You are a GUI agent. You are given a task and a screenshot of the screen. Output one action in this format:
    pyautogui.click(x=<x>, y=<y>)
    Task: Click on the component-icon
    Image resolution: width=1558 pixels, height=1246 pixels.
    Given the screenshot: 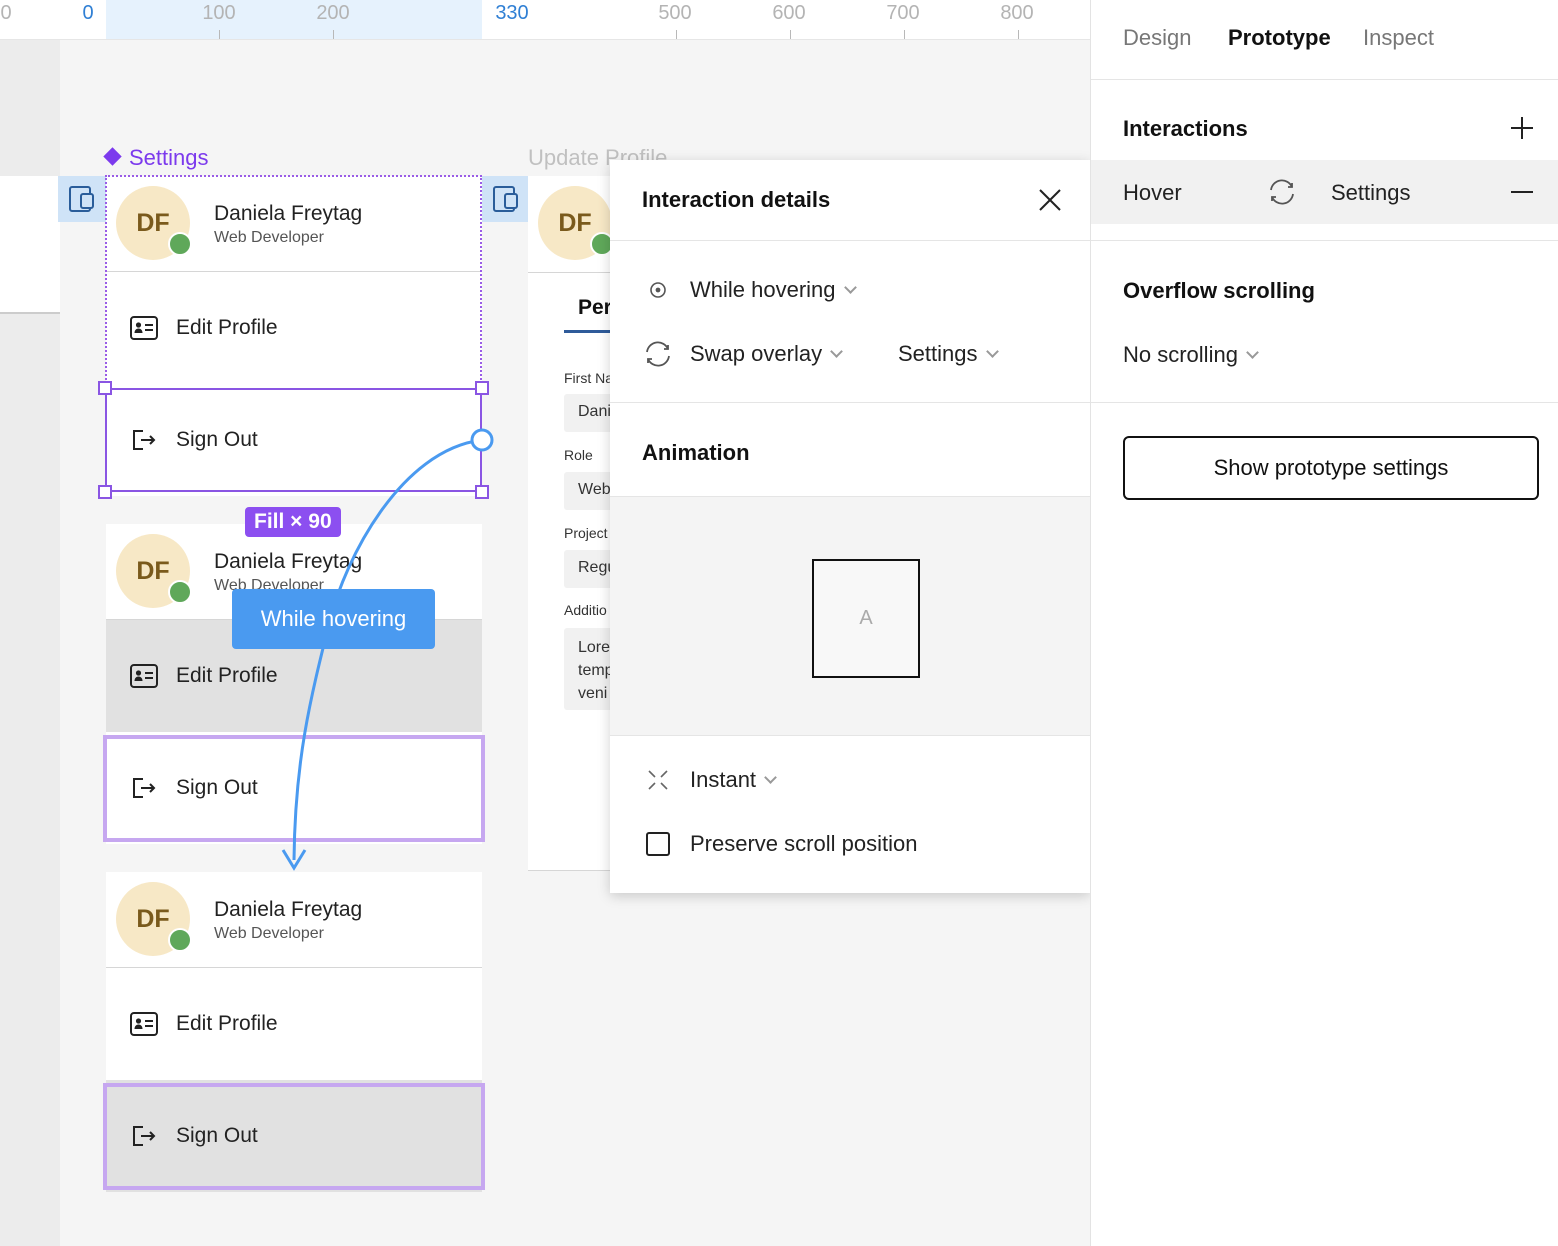 What is the action you would take?
    pyautogui.click(x=112, y=156)
    